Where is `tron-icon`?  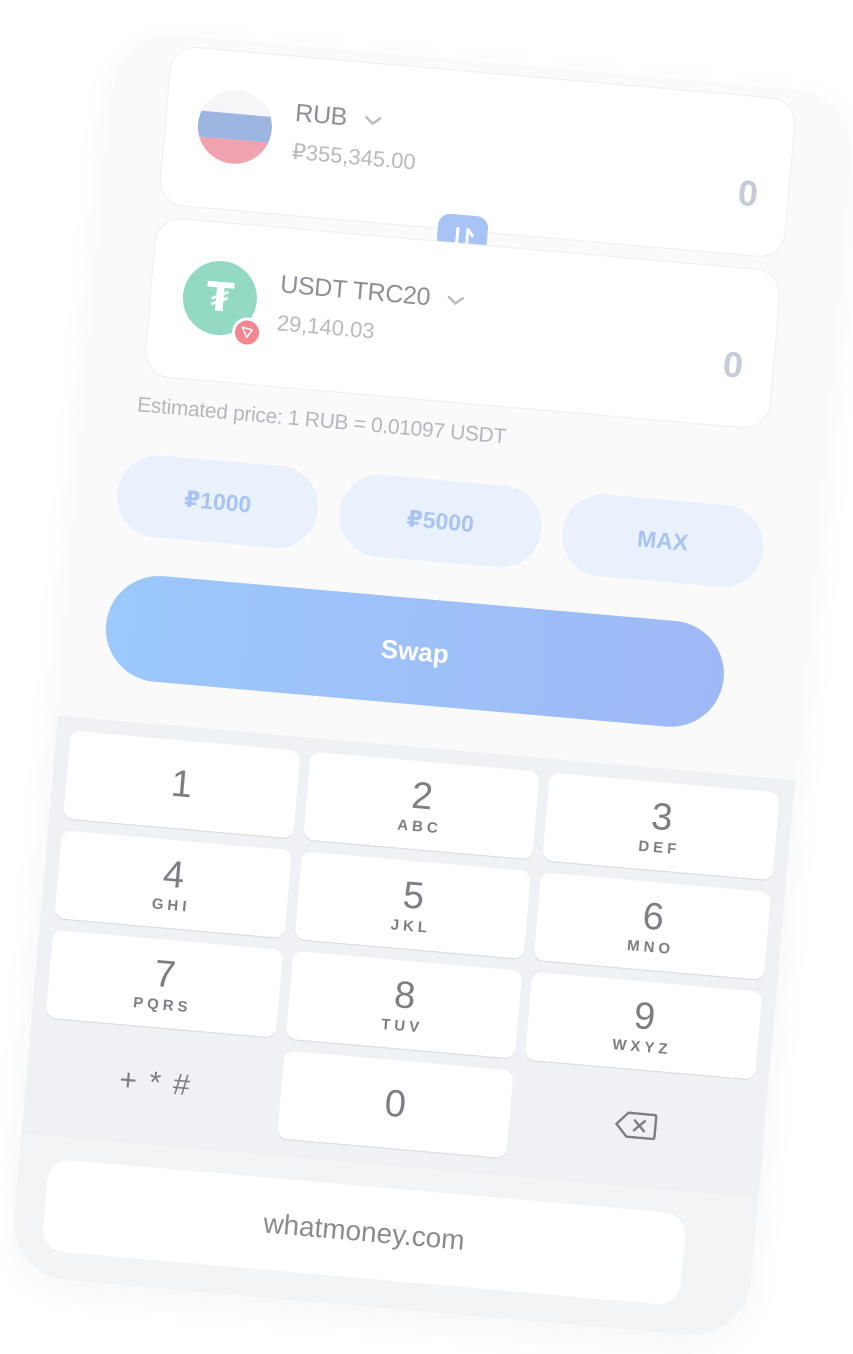
tron-icon is located at coordinates (247, 332).